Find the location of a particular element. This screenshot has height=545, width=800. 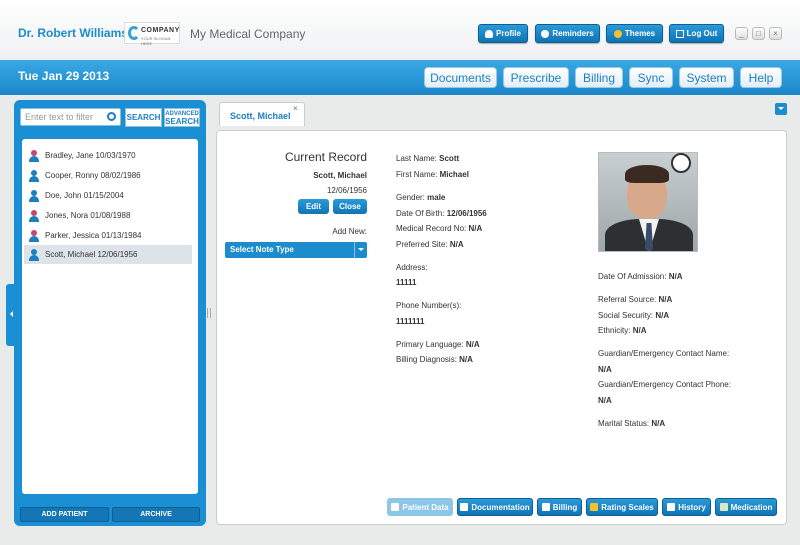

bar-chart-icon is located at coordinates (594, 507).